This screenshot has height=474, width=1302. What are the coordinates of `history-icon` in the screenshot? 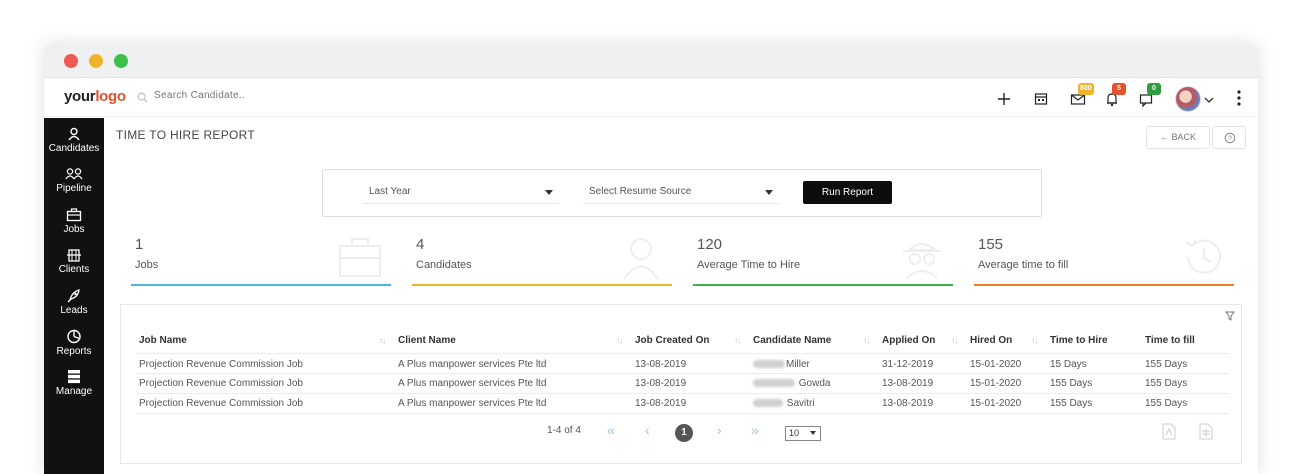 It's located at (1203, 256).